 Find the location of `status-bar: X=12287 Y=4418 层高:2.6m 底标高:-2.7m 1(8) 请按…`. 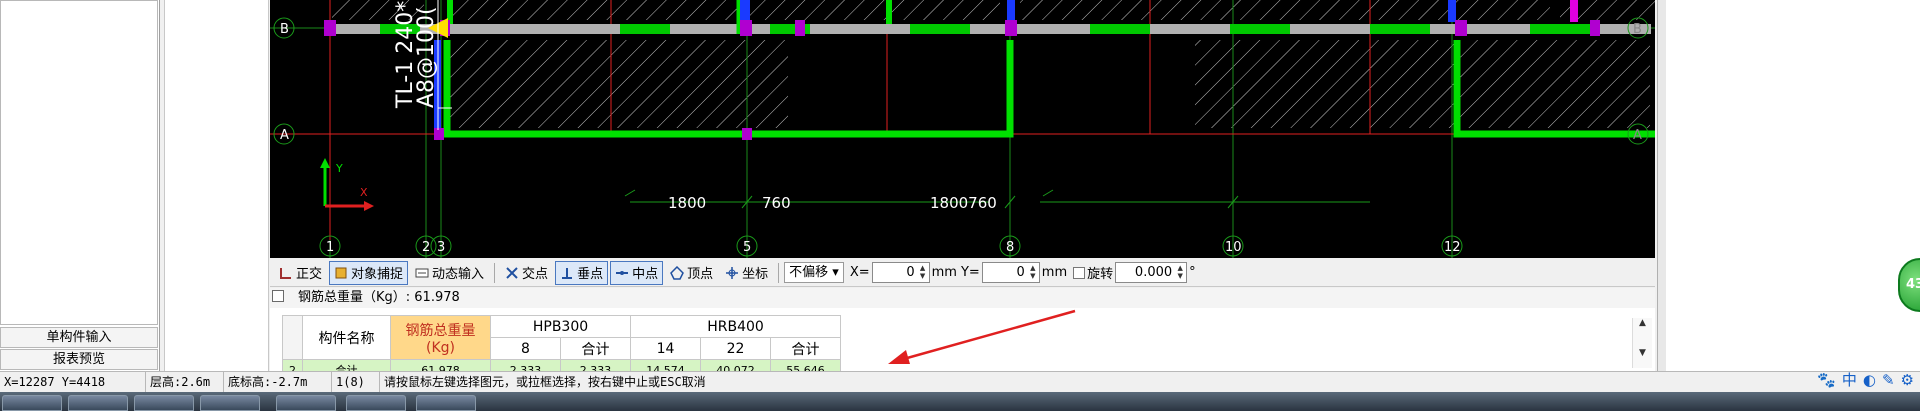

status-bar: X=12287 Y=4418 层高:2.6m 底标高:-2.7m 1(8) 请按… is located at coordinates (960, 382).